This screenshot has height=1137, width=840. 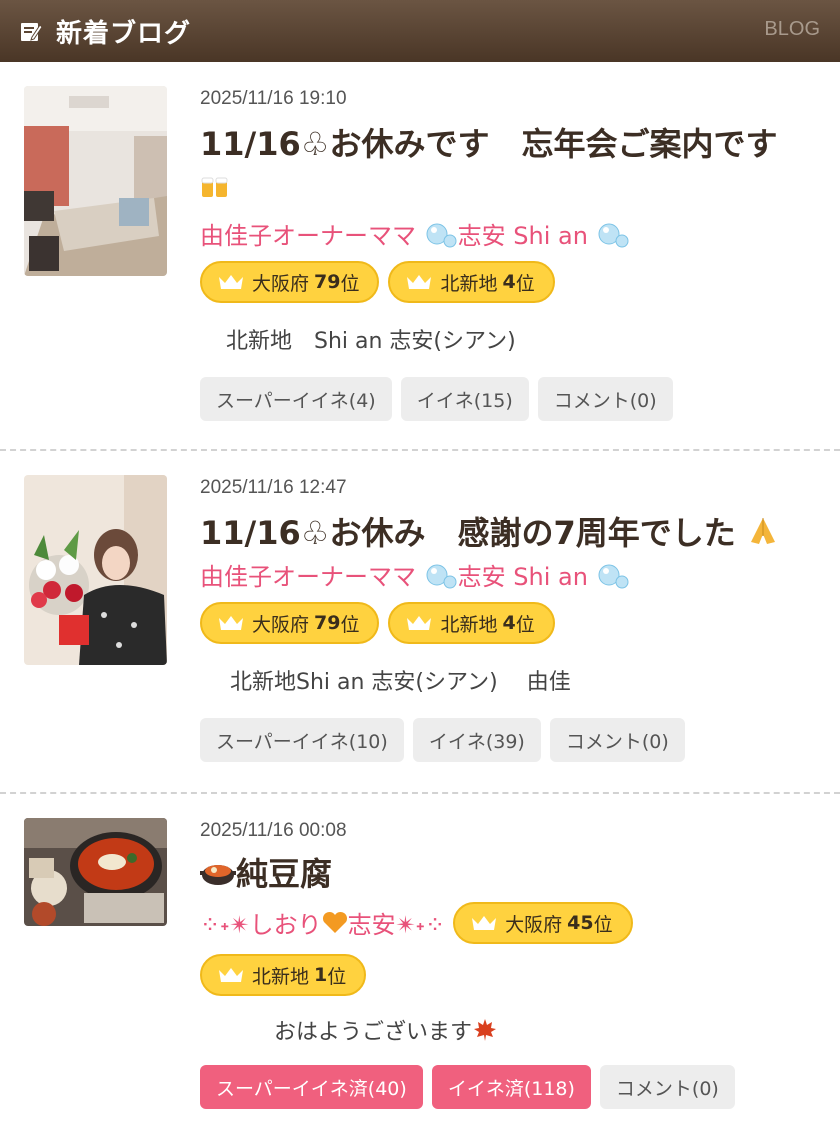 I want to click on section-title: 新着ブログ, so click(x=124, y=33).